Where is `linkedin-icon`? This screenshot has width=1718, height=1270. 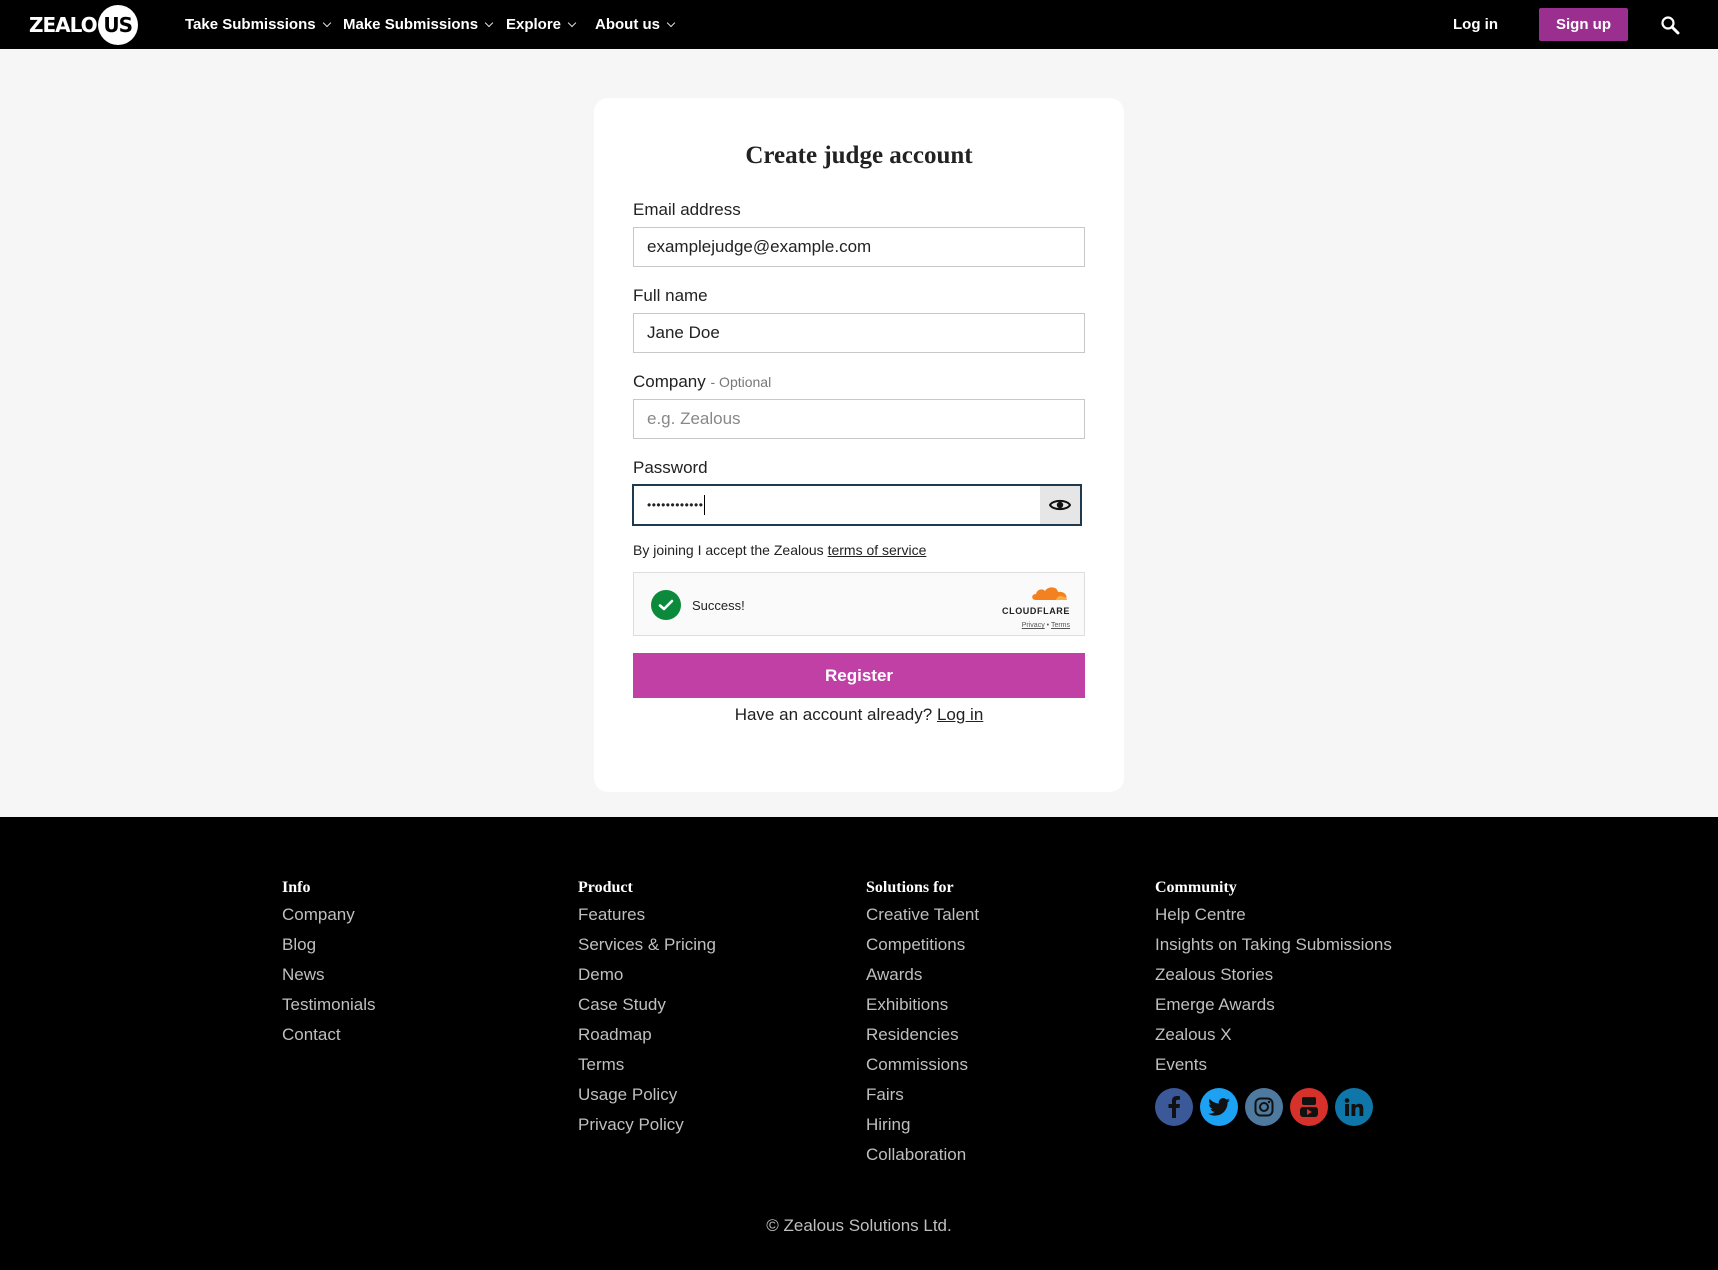 linkedin-icon is located at coordinates (1354, 1107).